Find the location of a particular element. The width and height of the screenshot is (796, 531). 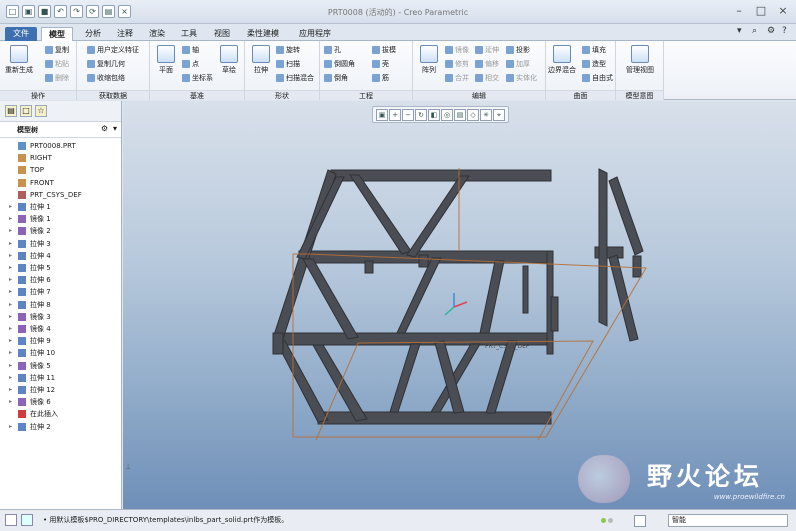

group-label-get-data: 获取数据 is located at coordinates (113, 95).